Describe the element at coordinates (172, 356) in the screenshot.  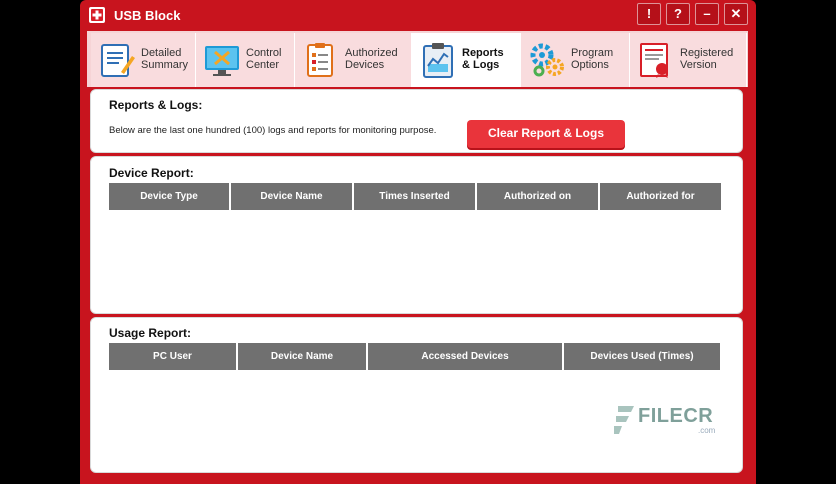
I see `column-header-pc-user: PC User` at that location.